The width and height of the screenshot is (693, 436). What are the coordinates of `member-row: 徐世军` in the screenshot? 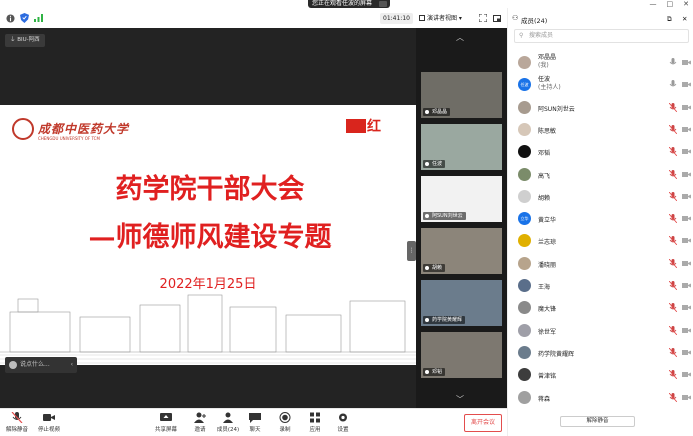 It's located at (600, 331).